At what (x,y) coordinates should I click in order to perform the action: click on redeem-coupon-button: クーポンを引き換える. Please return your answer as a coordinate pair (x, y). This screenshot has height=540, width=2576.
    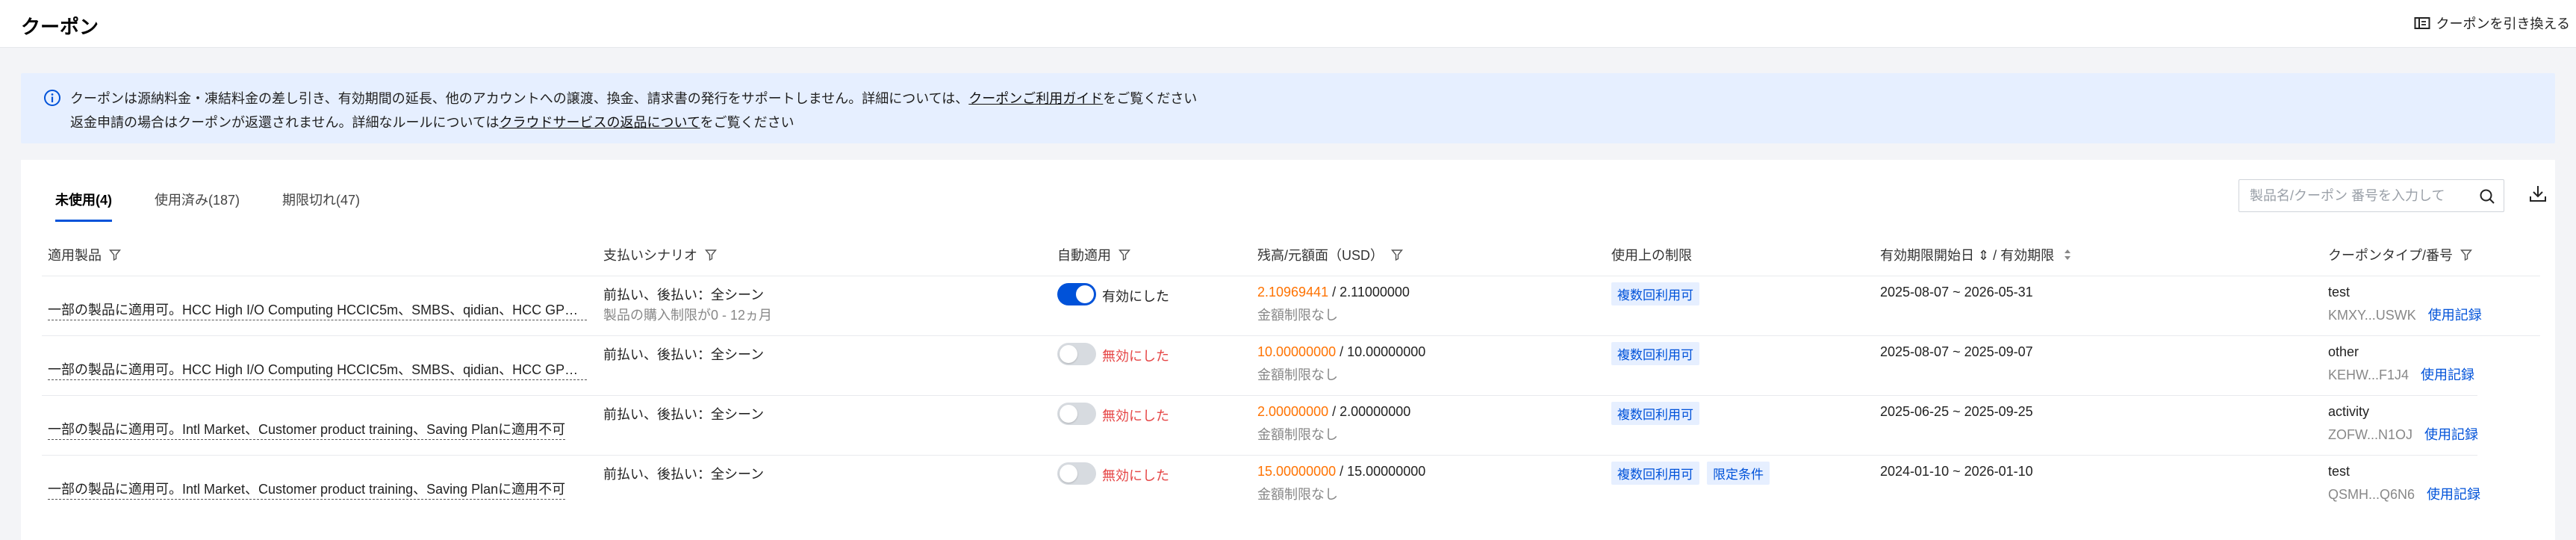
    Looking at the image, I should click on (2492, 23).